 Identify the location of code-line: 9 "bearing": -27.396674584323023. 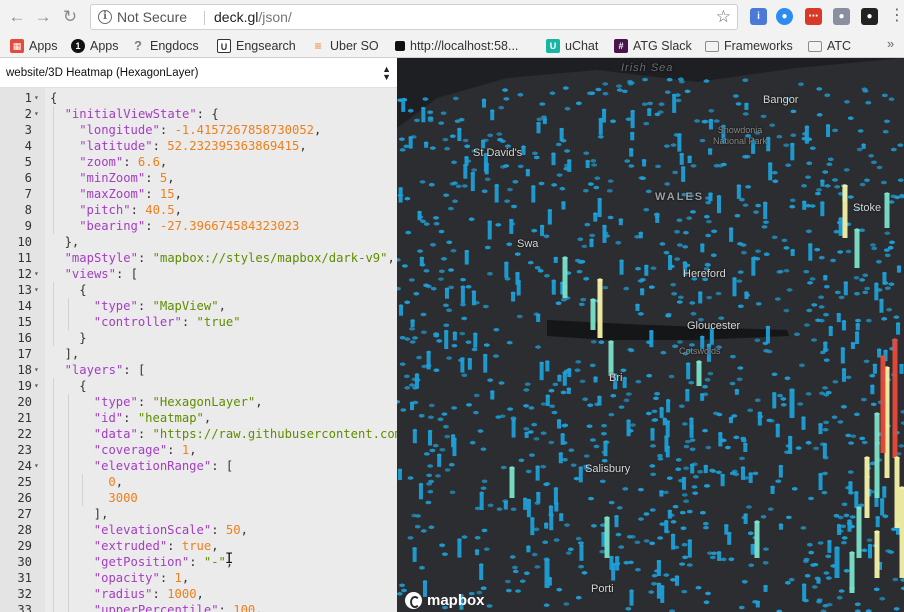
(198, 226).